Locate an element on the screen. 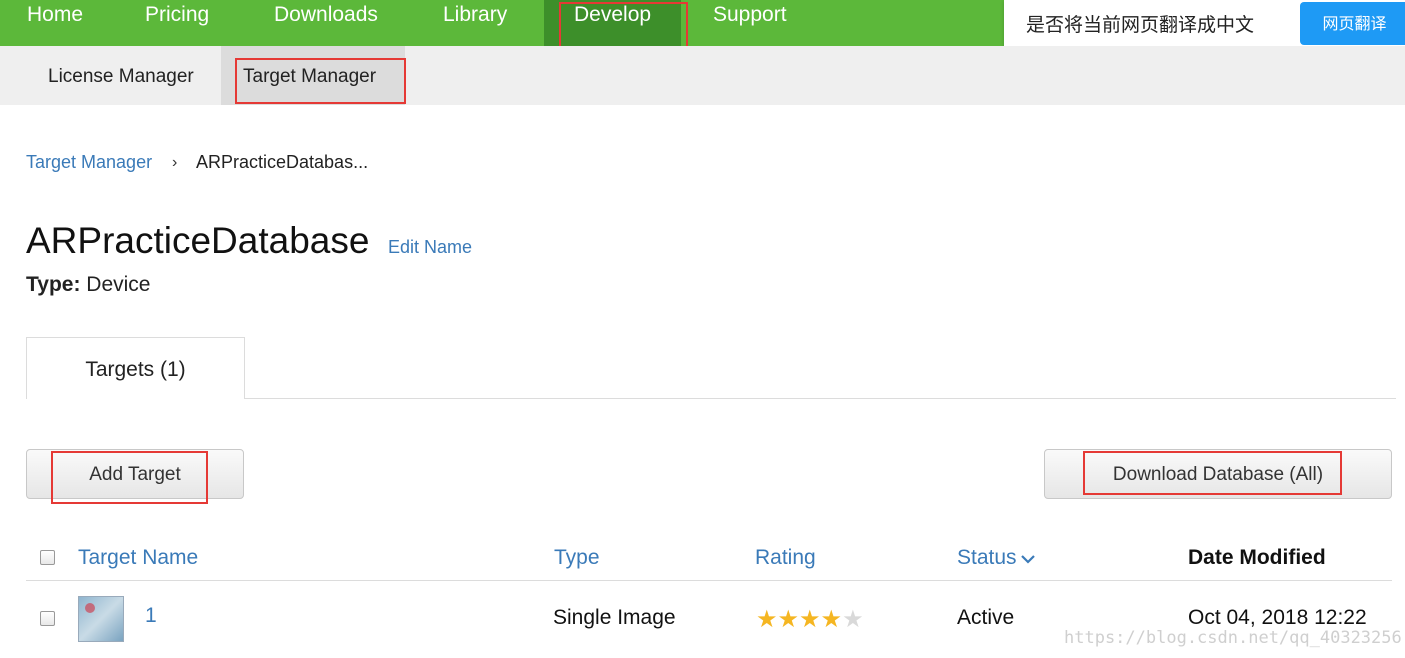 The height and width of the screenshot is (658, 1405). database-type: Type: Device is located at coordinates (88, 285).